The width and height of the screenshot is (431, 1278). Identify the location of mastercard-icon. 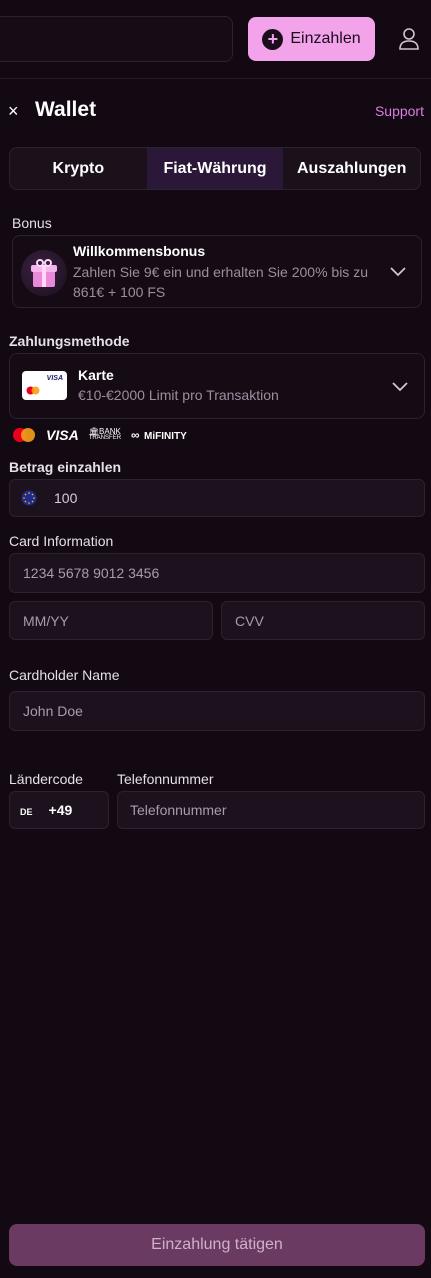
(24, 435).